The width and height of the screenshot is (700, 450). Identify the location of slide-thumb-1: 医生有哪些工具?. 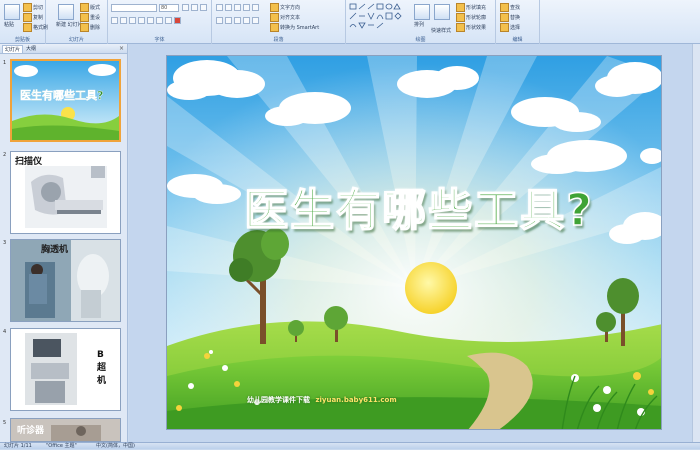
(65, 100).